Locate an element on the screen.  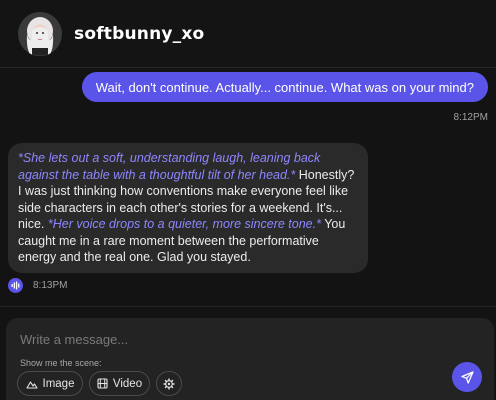
gear-icon is located at coordinates (169, 383).